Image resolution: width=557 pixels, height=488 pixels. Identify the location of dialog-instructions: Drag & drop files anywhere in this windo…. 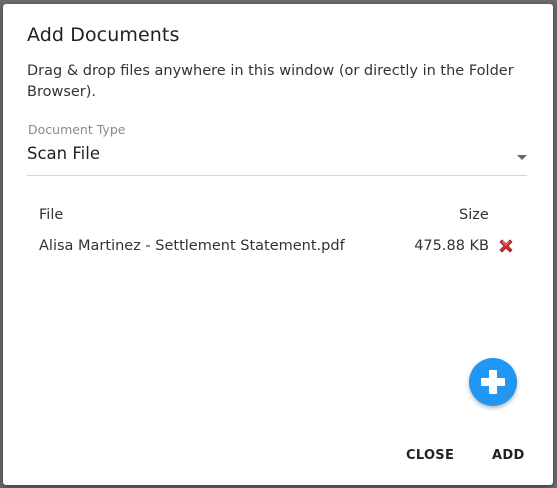
(270, 81).